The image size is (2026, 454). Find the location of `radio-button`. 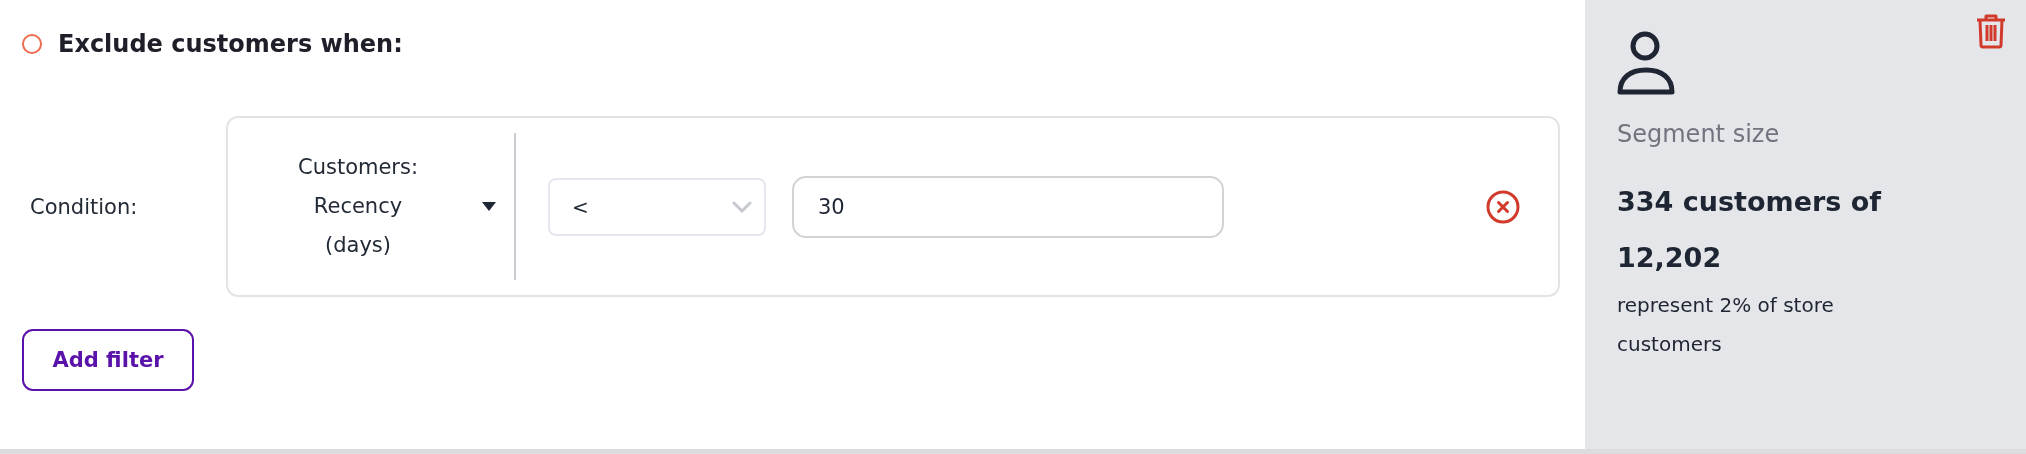

radio-button is located at coordinates (32, 44).